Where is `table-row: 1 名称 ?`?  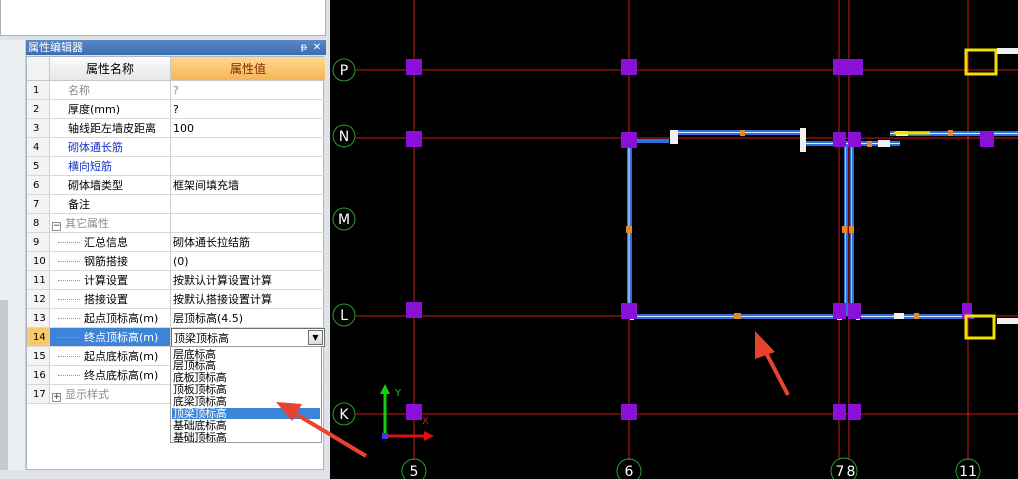
table-row: 1 名称 ? is located at coordinates (176, 90).